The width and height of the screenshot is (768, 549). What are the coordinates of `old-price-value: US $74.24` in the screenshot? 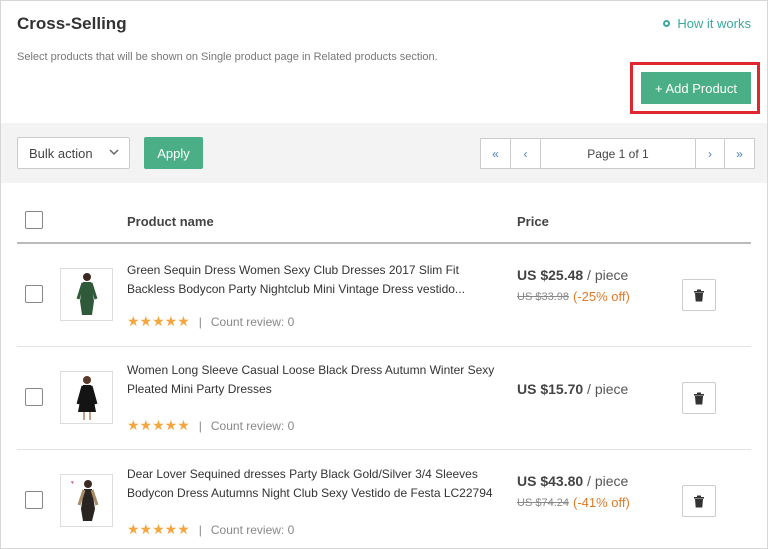 It's located at (543, 502).